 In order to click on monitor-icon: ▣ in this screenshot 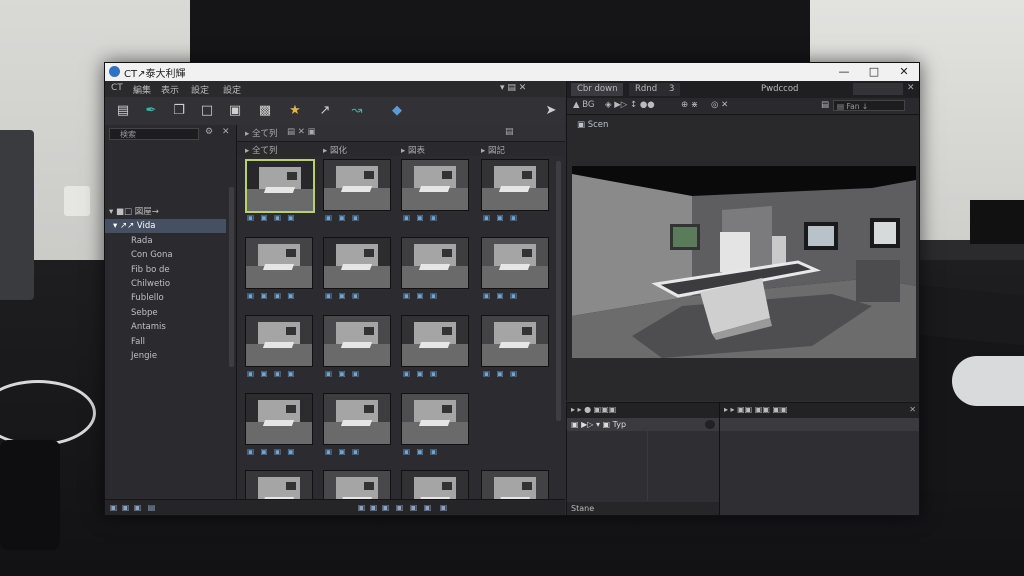, I will do `click(235, 111)`.